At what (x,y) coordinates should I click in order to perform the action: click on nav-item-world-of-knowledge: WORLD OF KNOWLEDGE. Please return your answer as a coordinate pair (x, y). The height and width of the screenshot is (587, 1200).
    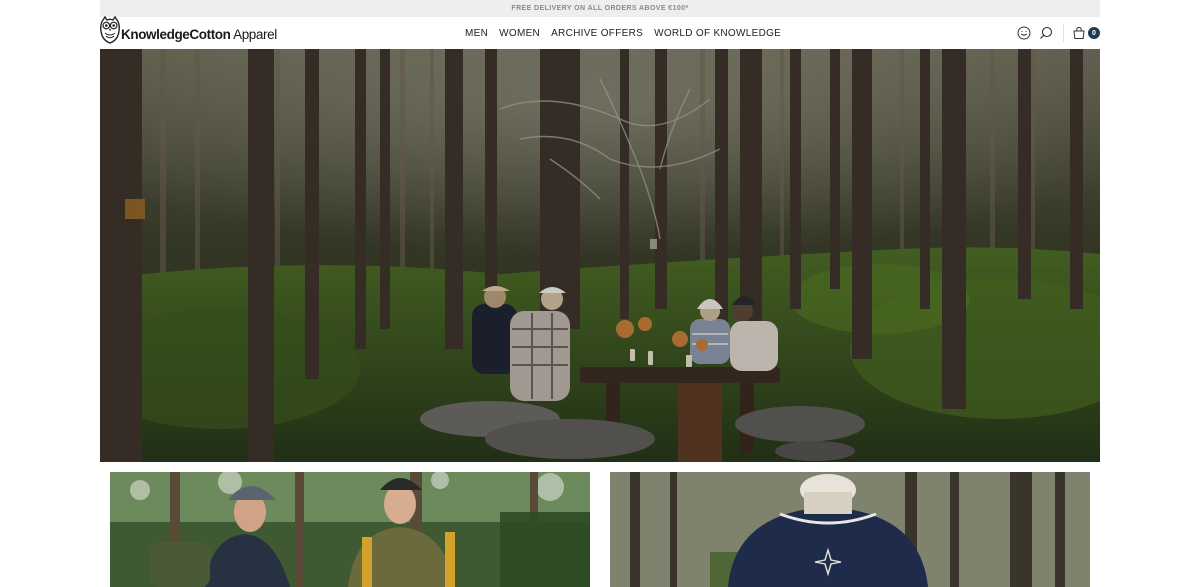
    Looking at the image, I should click on (717, 33).